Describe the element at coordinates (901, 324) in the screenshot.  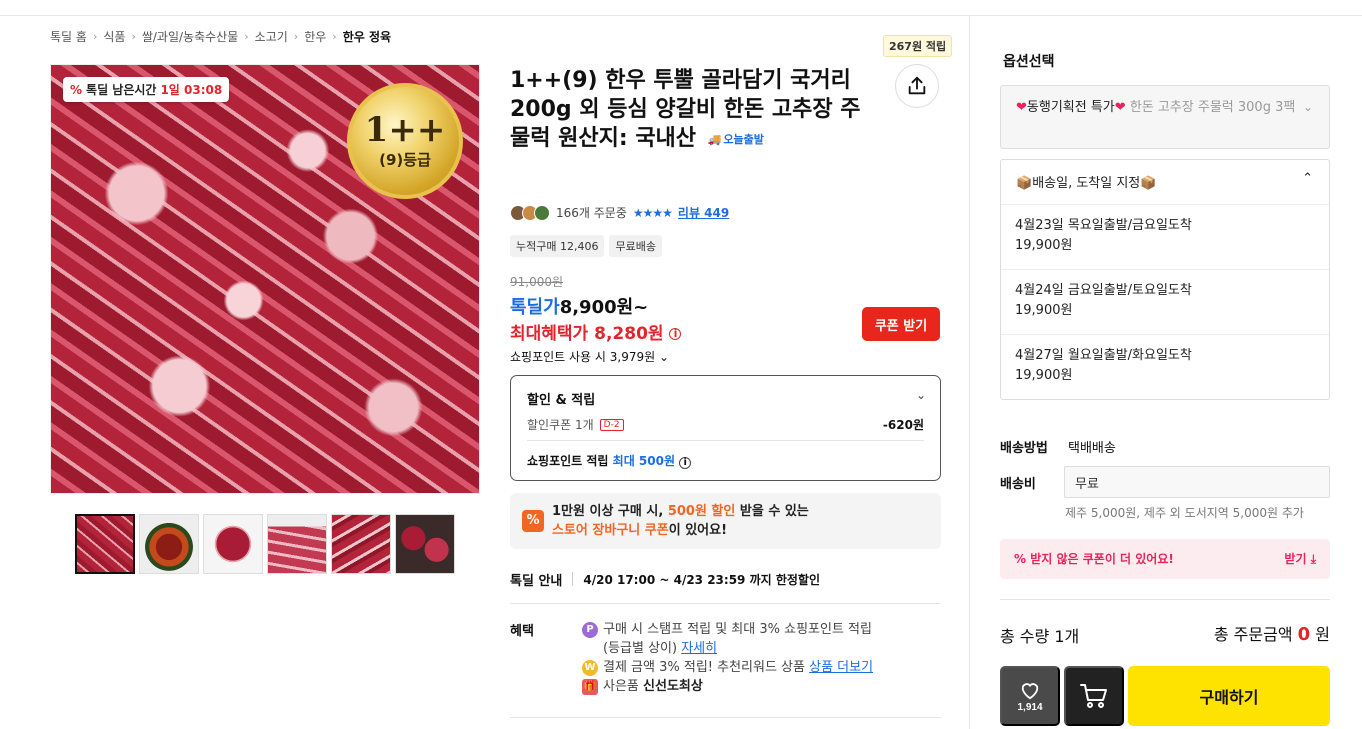
I see `coupon-receive-button: 쿠폰 받기` at that location.